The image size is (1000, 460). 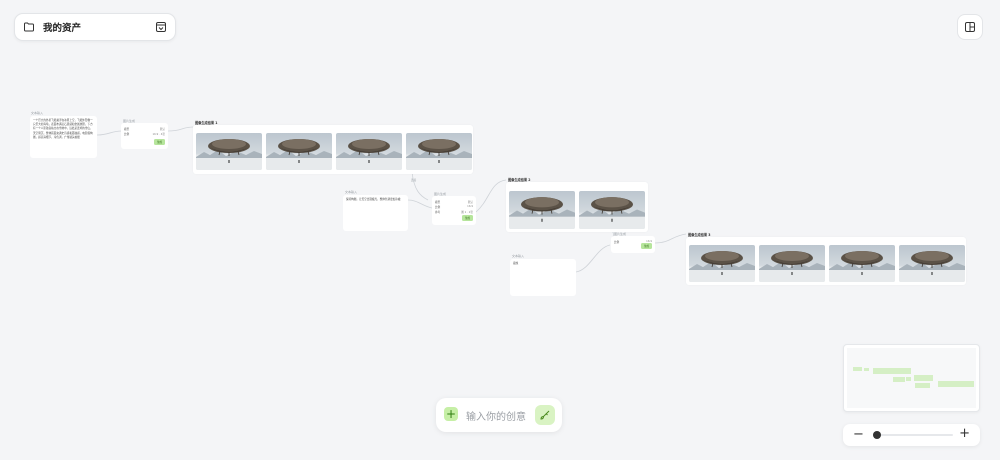 I want to click on text-prompt-node: 保持构图，让天空出现极光，整体色调更加冷峻, so click(x=375, y=213).